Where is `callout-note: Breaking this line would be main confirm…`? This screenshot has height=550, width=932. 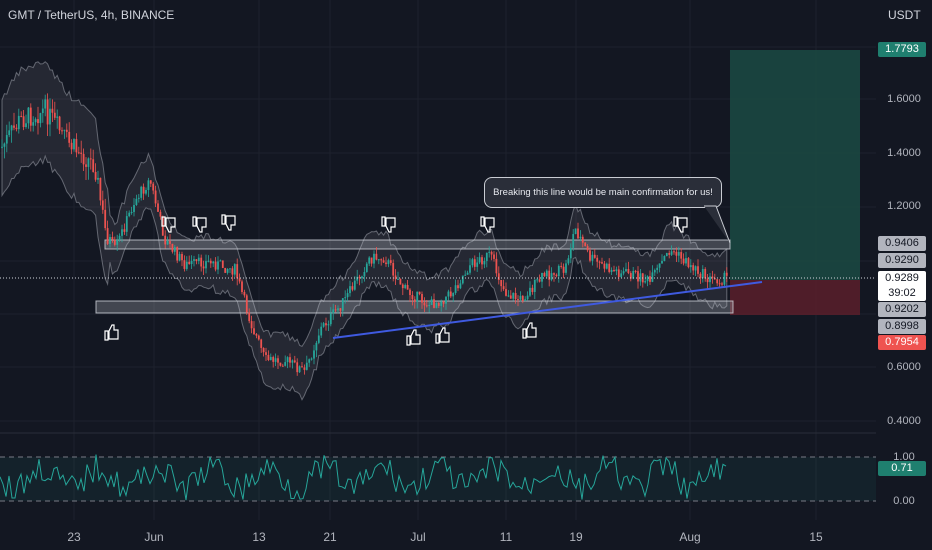
callout-note: Breaking this line would be main confirm… is located at coordinates (603, 192).